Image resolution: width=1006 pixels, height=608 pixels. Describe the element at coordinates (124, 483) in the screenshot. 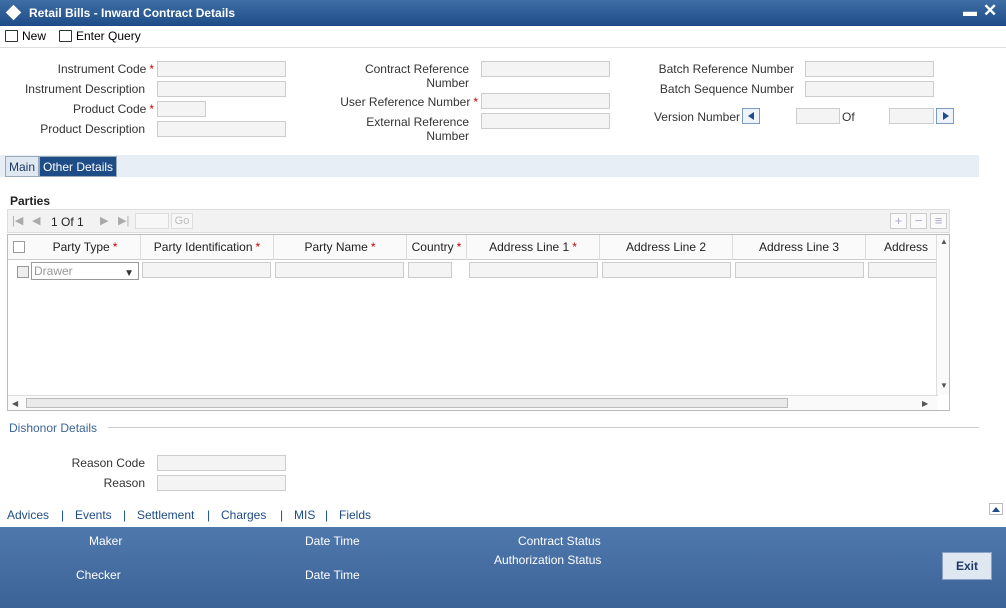

I see `reason-label: Reason` at that location.